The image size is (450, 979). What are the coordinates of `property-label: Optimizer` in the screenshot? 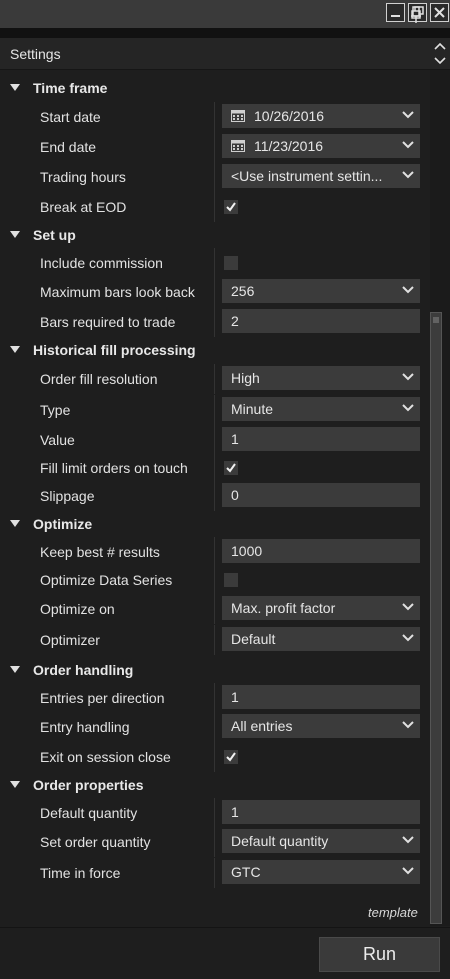 It's located at (70, 640).